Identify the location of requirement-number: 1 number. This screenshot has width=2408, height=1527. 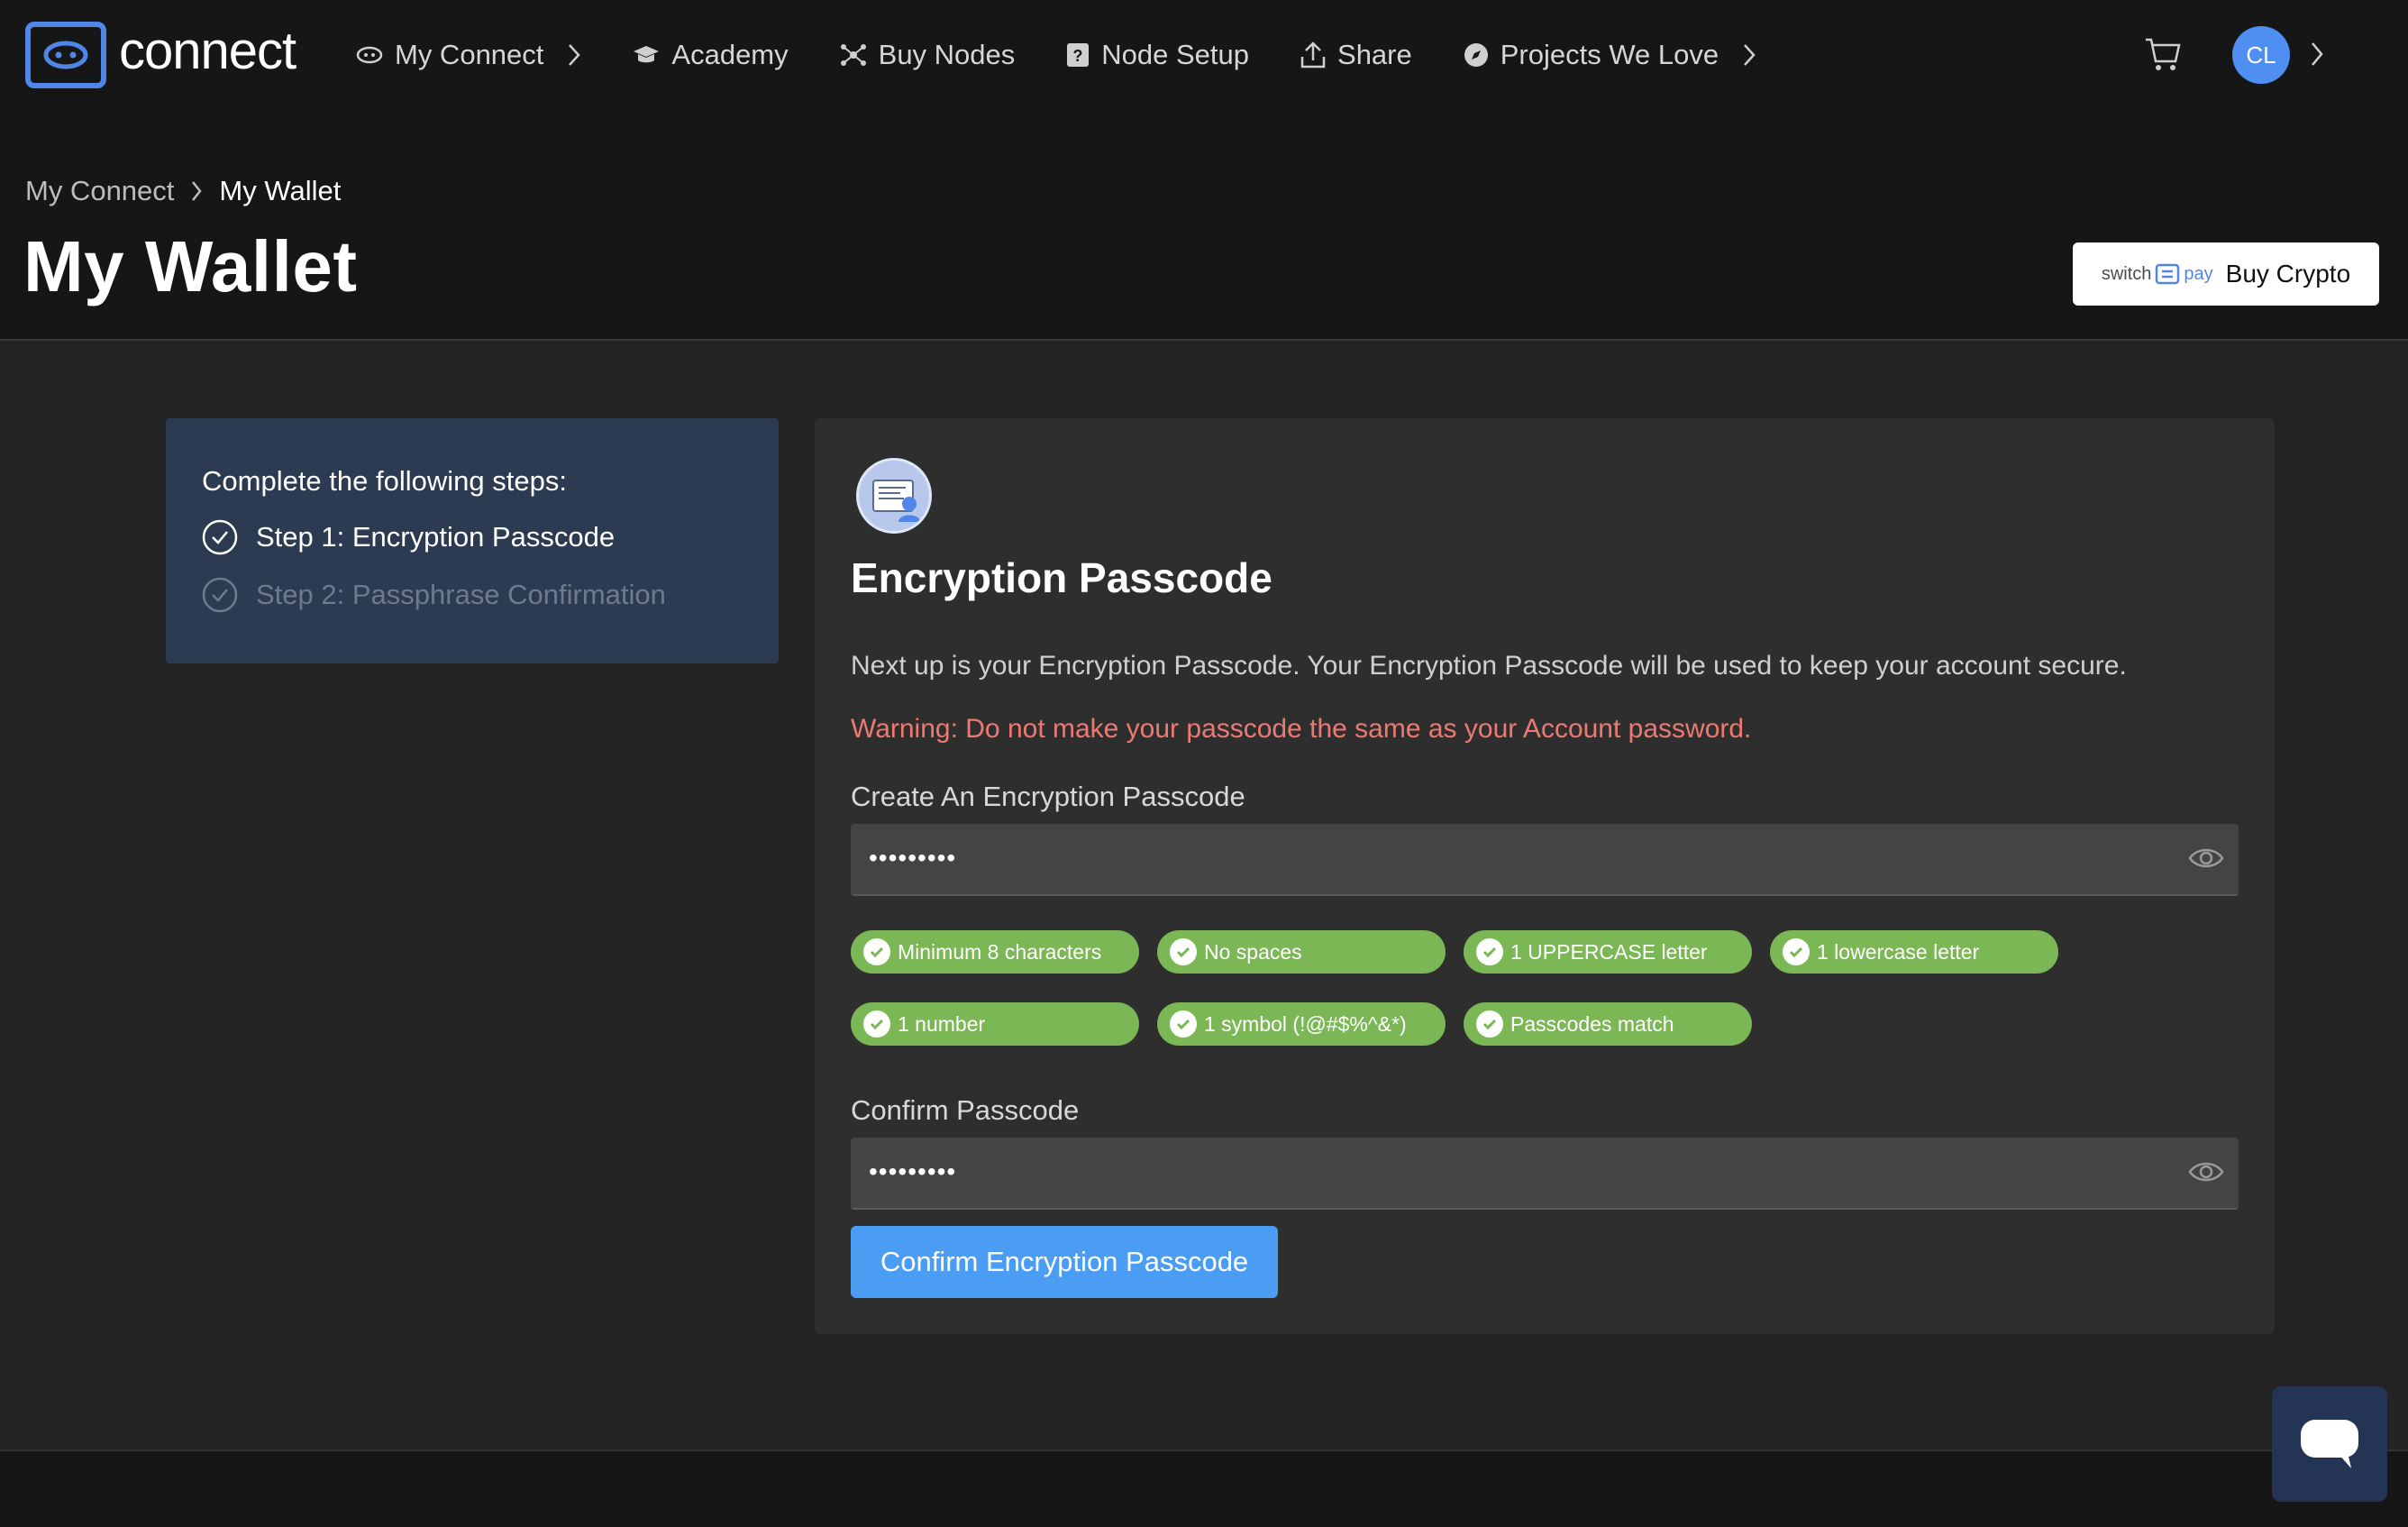
(995, 1024).